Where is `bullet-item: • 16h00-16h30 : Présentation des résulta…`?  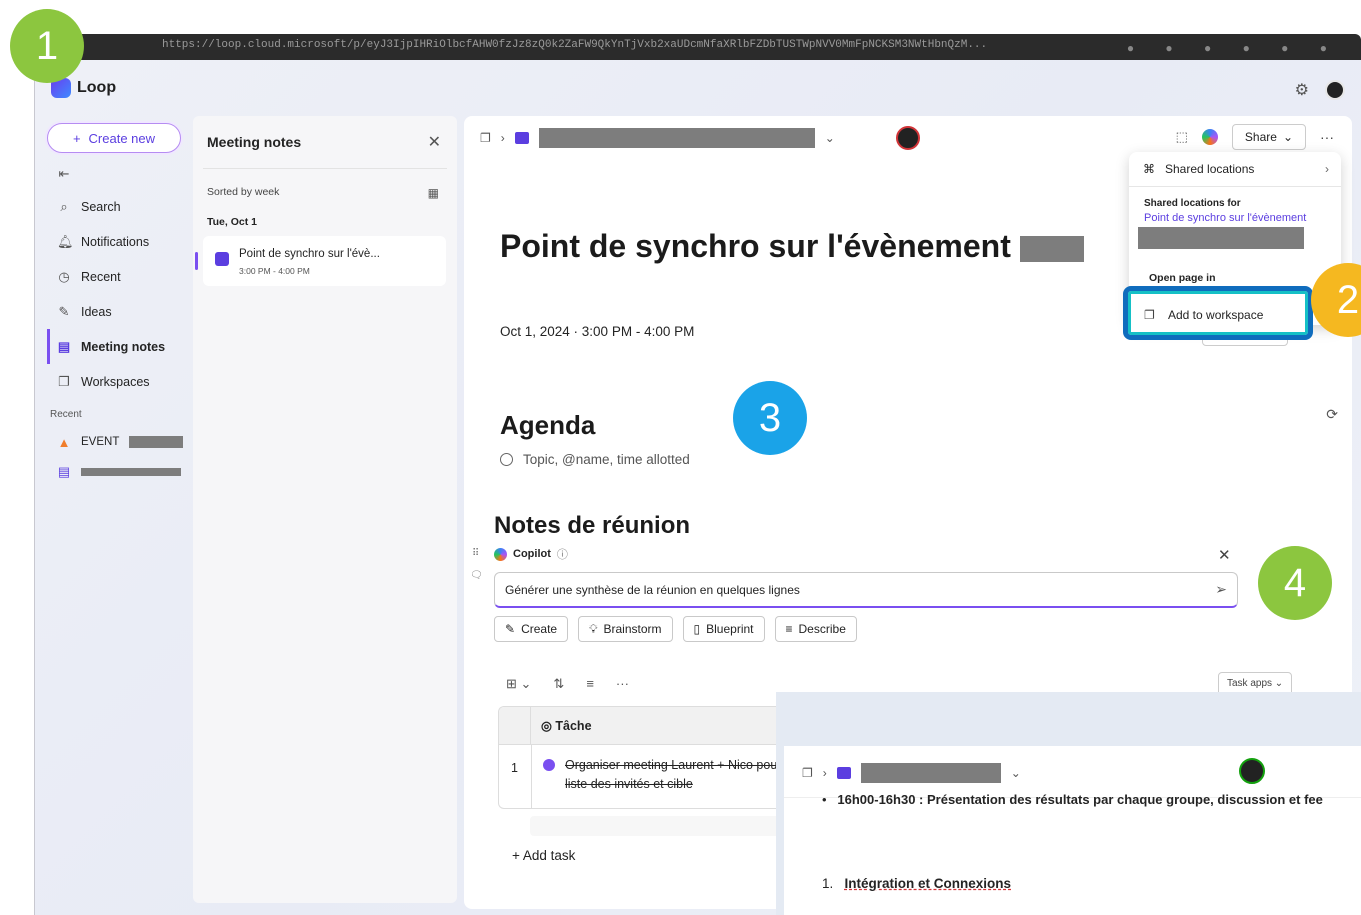 bullet-item: • 16h00-16h30 : Présentation des résulta… is located at coordinates (1072, 799).